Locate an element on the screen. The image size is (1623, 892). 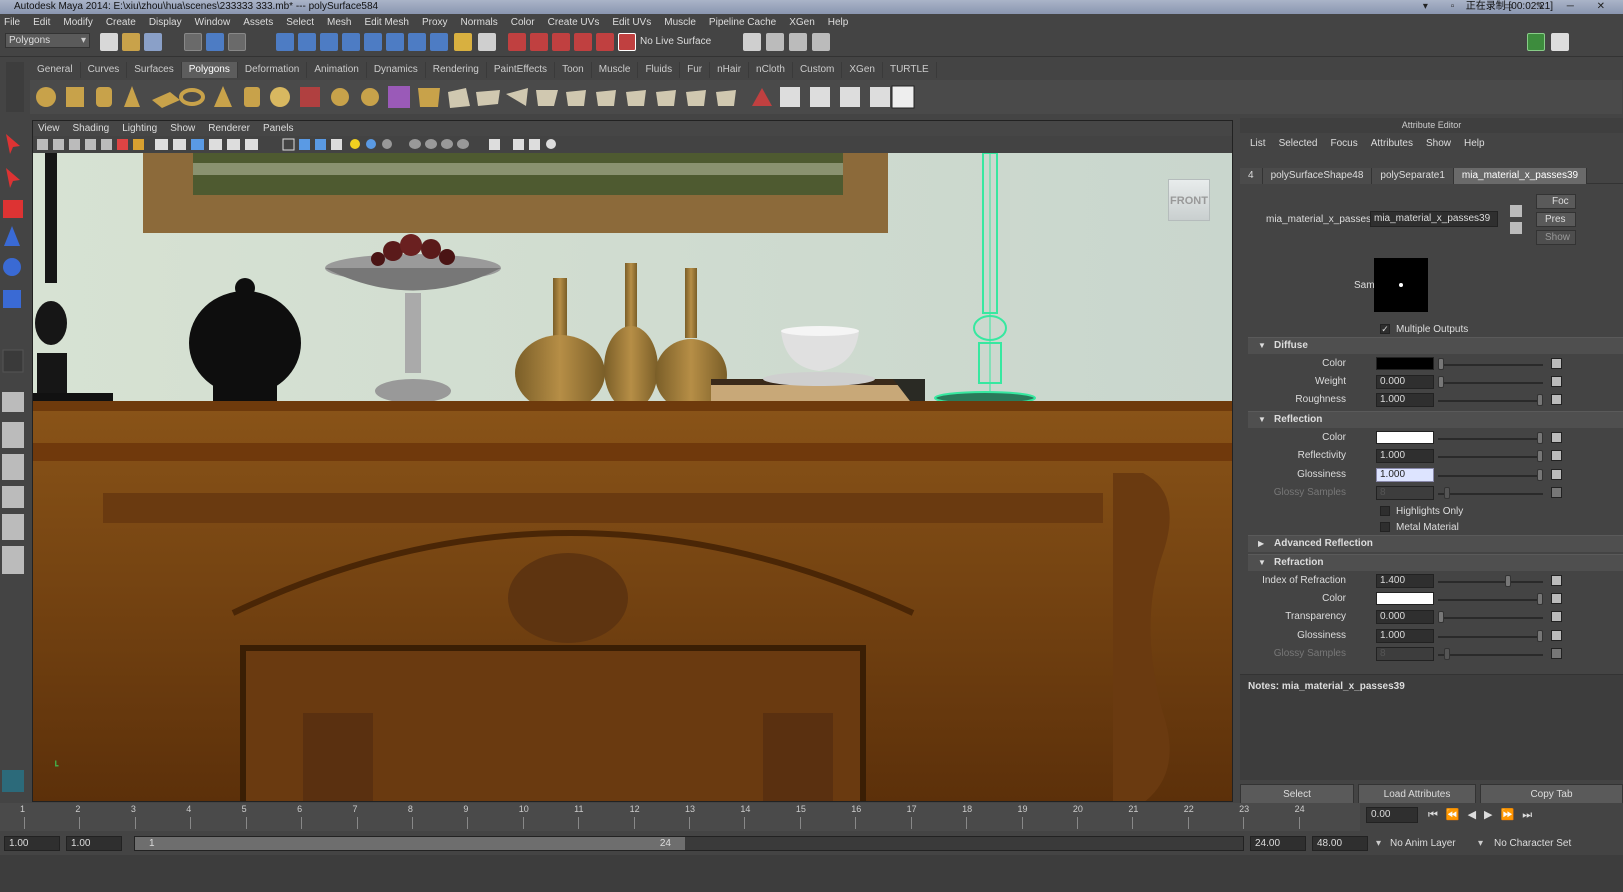
add-divisions-icon is located at coordinates (636, 98).